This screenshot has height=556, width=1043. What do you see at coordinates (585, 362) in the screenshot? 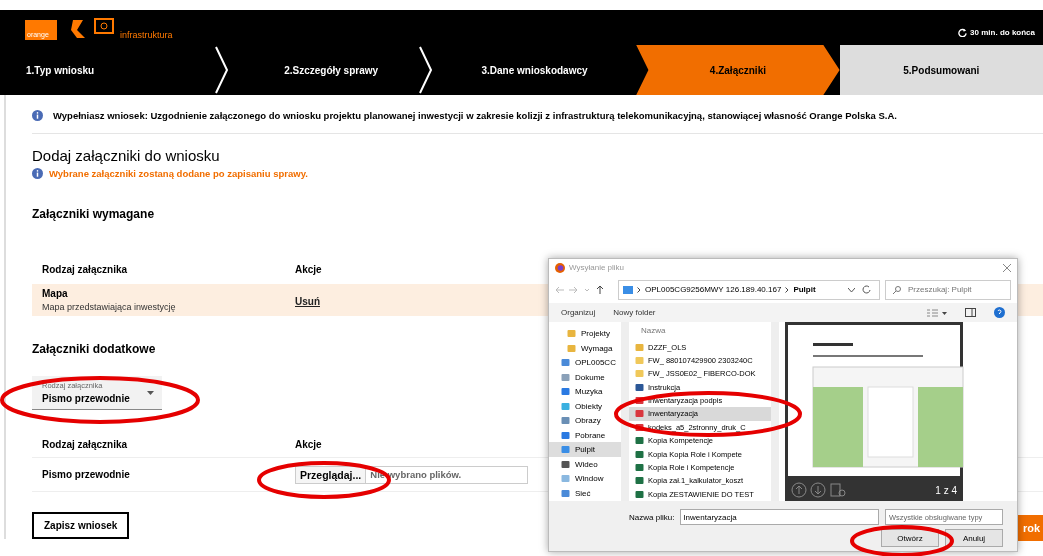
I see `nav-item: OPL005CC` at bounding box center [585, 362].